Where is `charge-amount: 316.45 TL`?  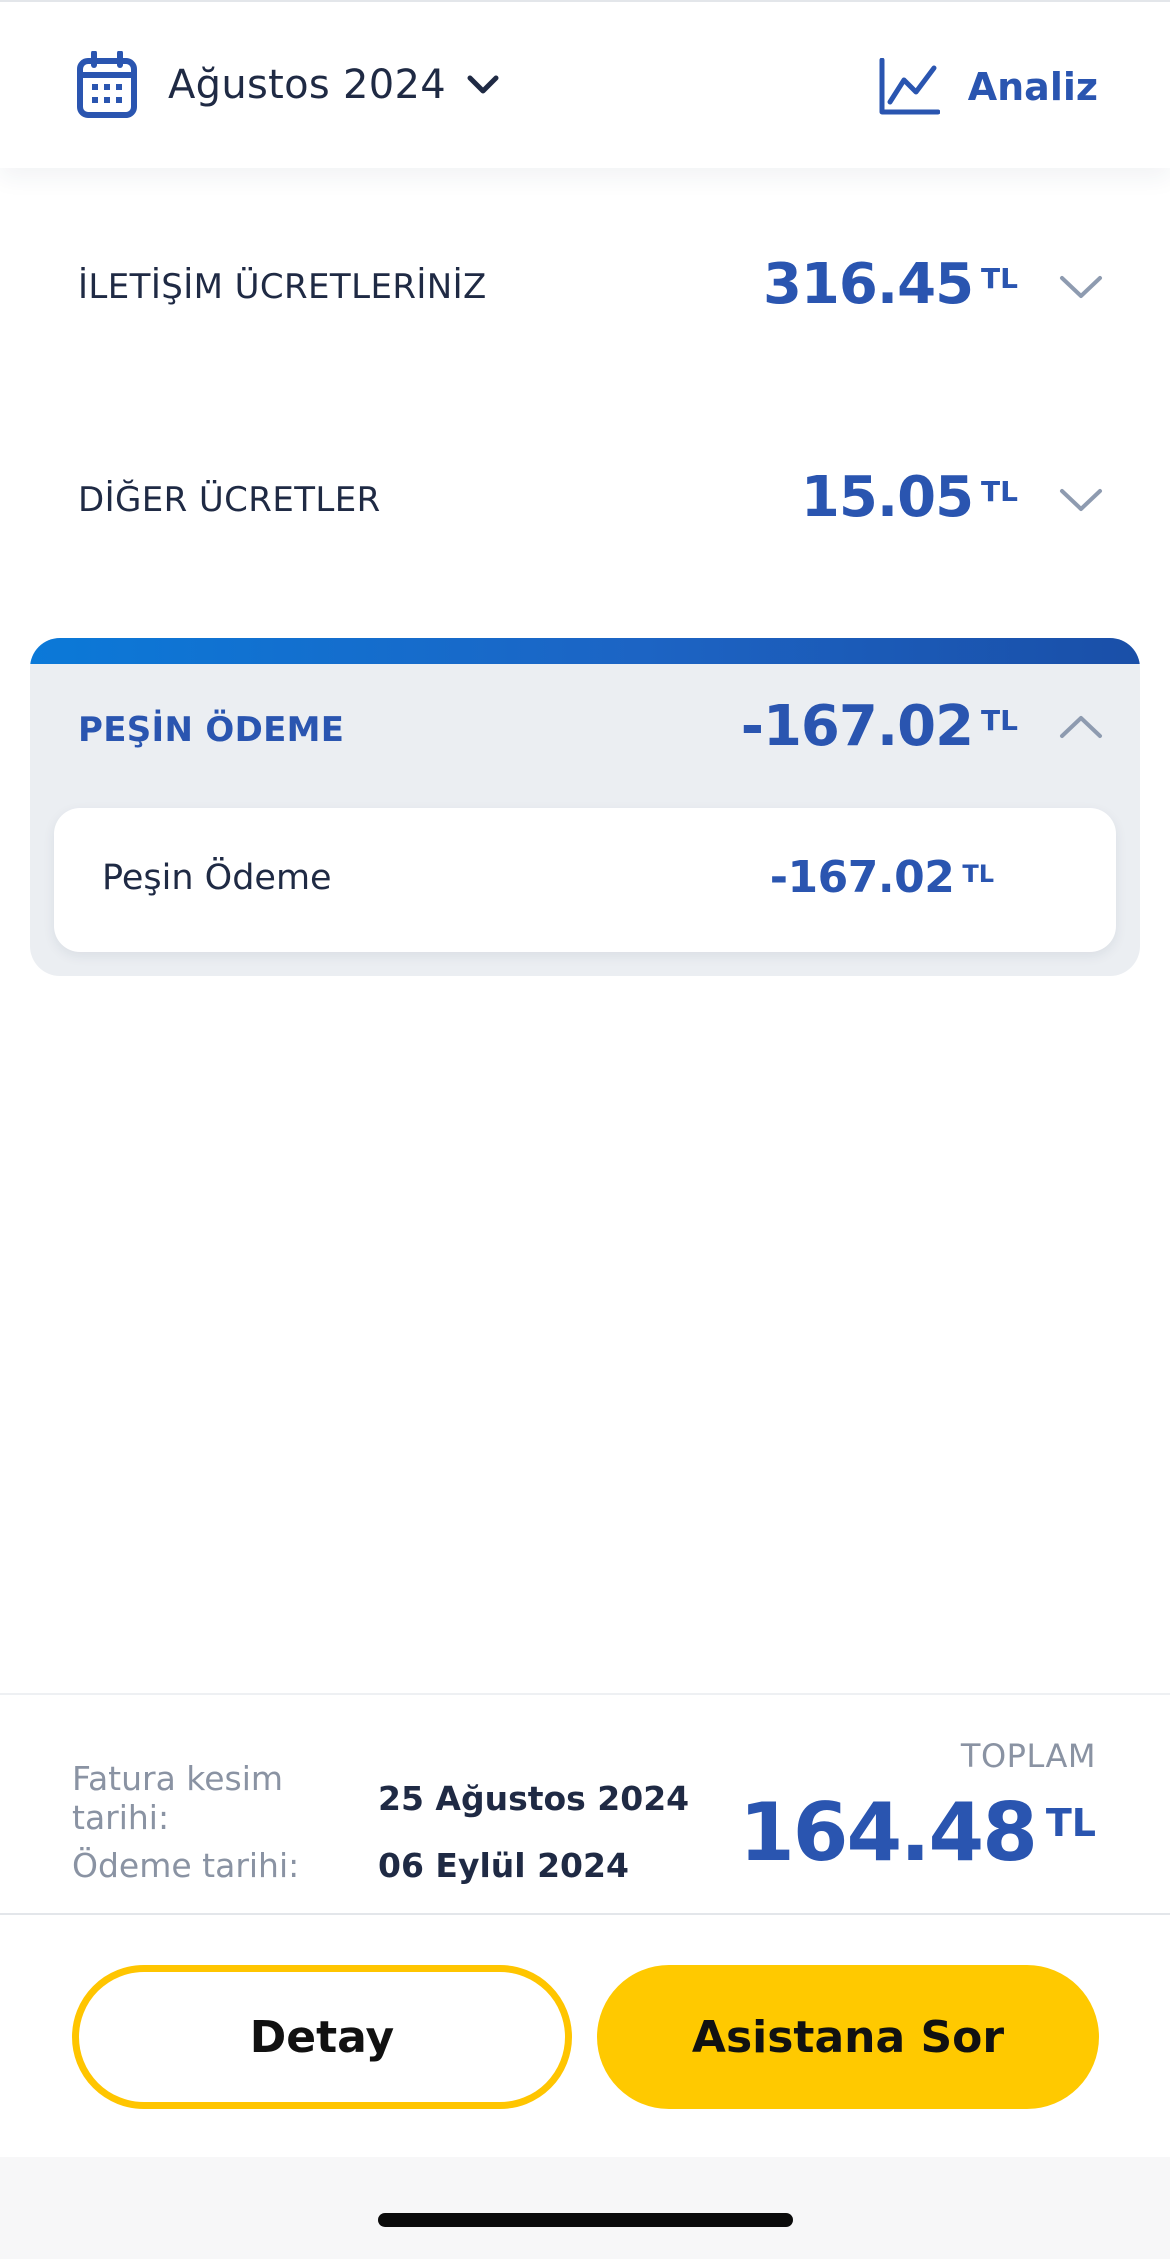 charge-amount: 316.45 TL is located at coordinates (890, 285).